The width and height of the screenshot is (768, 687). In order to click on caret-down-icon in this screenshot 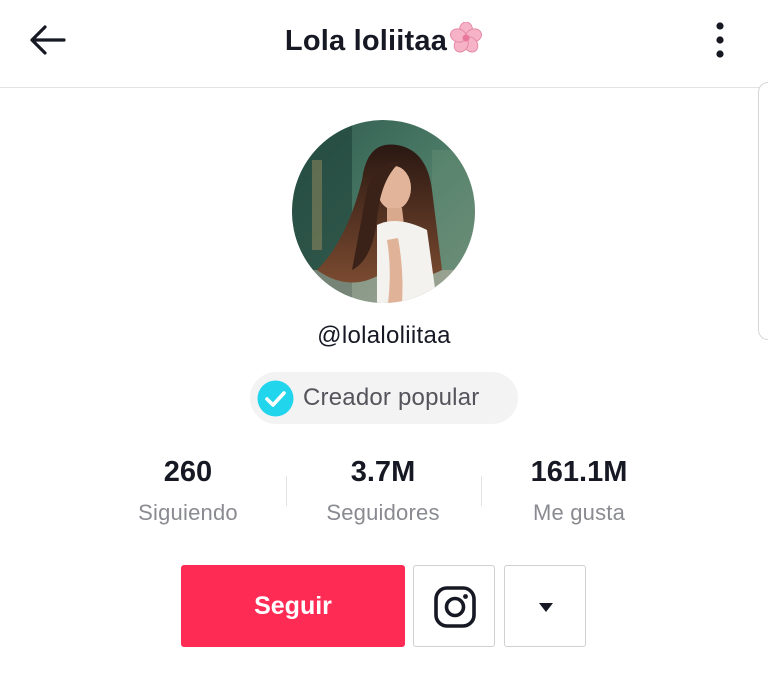, I will do `click(546, 607)`.